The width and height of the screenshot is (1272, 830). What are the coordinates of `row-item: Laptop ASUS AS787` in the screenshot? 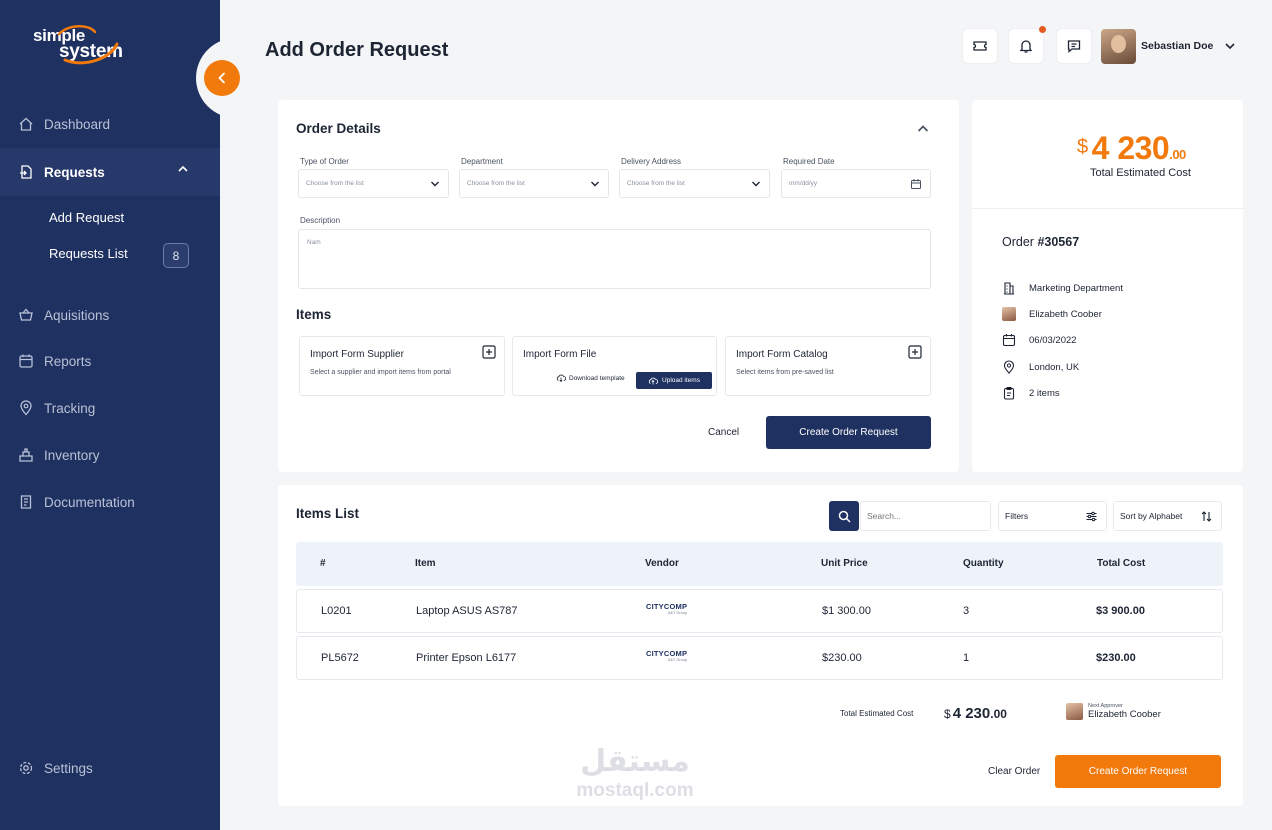 It's located at (467, 611).